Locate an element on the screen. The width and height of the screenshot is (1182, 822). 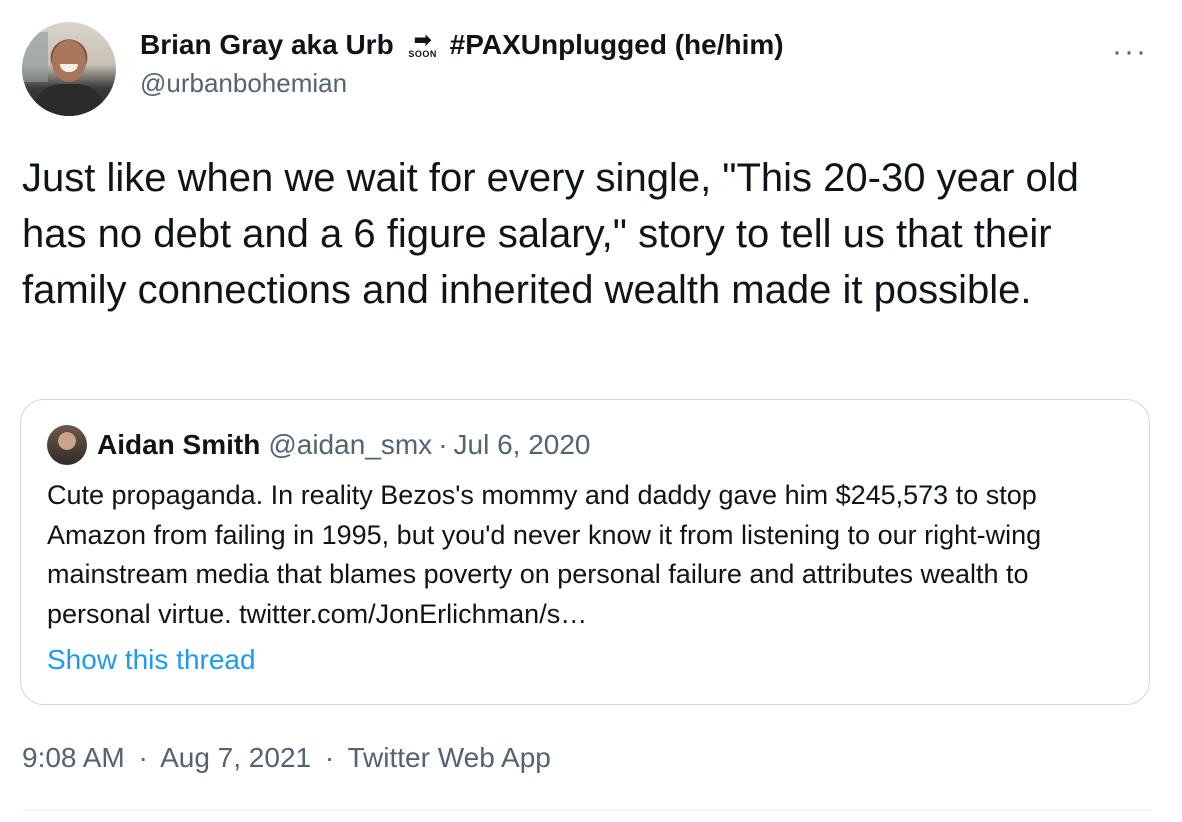
quoted-author-avatar is located at coordinates (67, 445).